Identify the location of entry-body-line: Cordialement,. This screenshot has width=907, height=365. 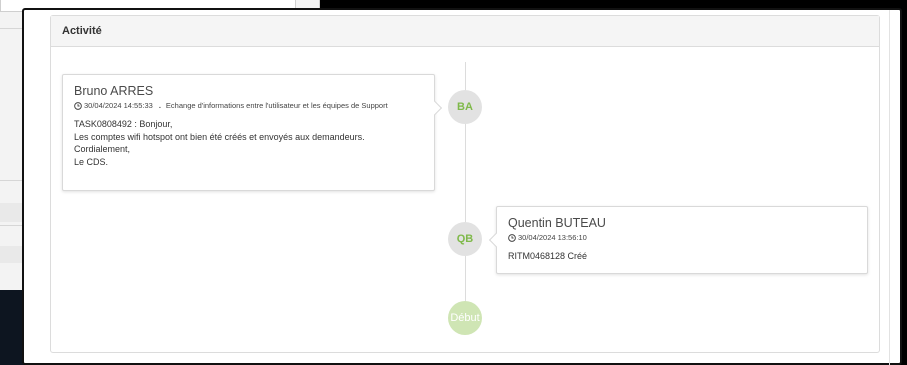
(102, 149).